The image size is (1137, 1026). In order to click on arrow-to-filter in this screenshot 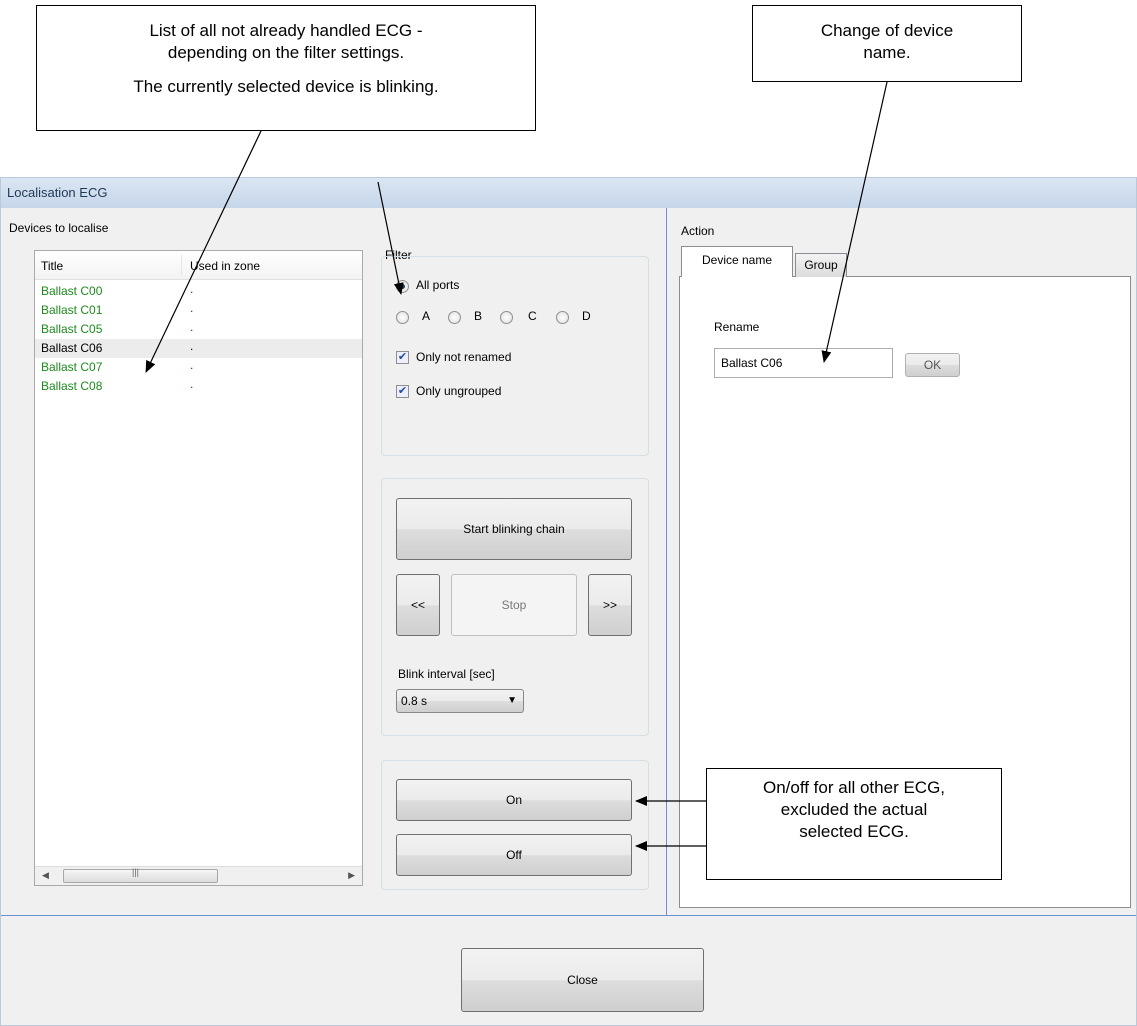, I will do `click(390, 238)`.